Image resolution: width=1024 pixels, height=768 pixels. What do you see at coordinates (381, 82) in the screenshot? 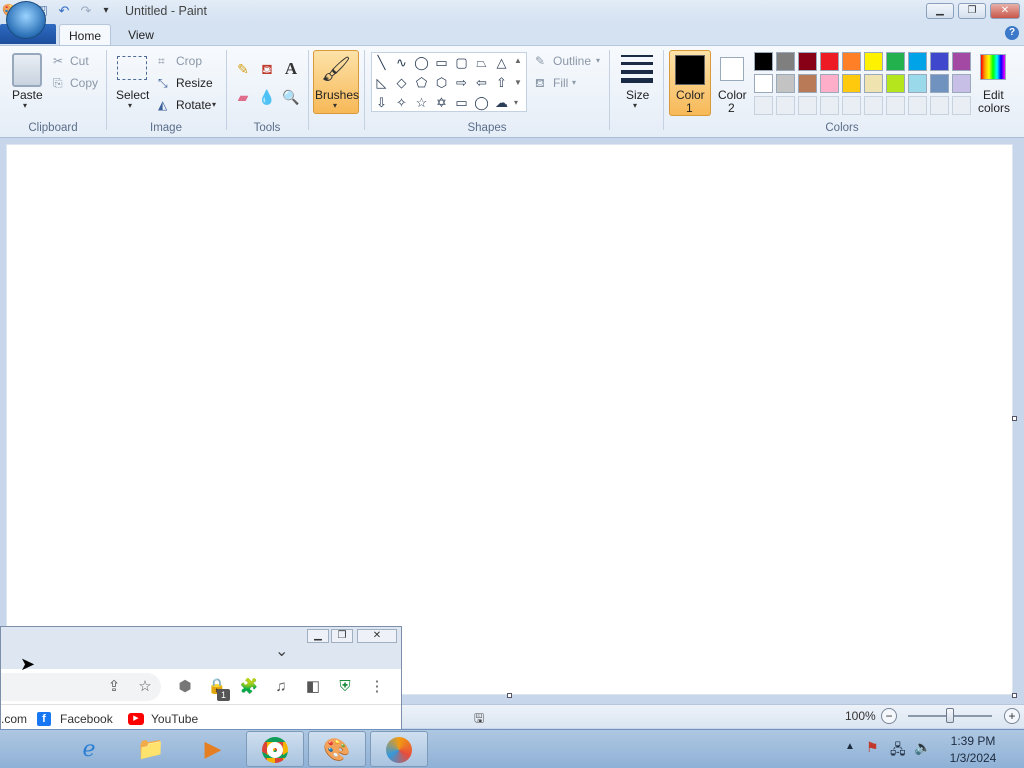
I see `right-triangle-shape-icon: ◺` at bounding box center [381, 82].